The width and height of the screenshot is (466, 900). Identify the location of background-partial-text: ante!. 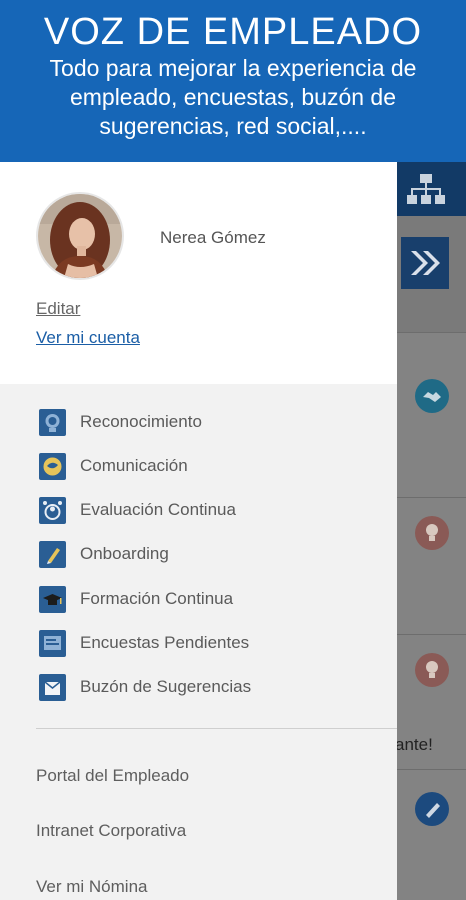
(415, 744).